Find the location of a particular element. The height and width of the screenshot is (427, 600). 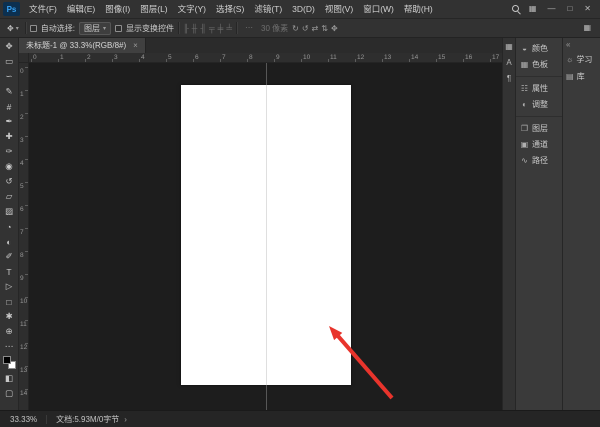

tool-preset-picker: ✥ ▾ is located at coordinates (13, 28).